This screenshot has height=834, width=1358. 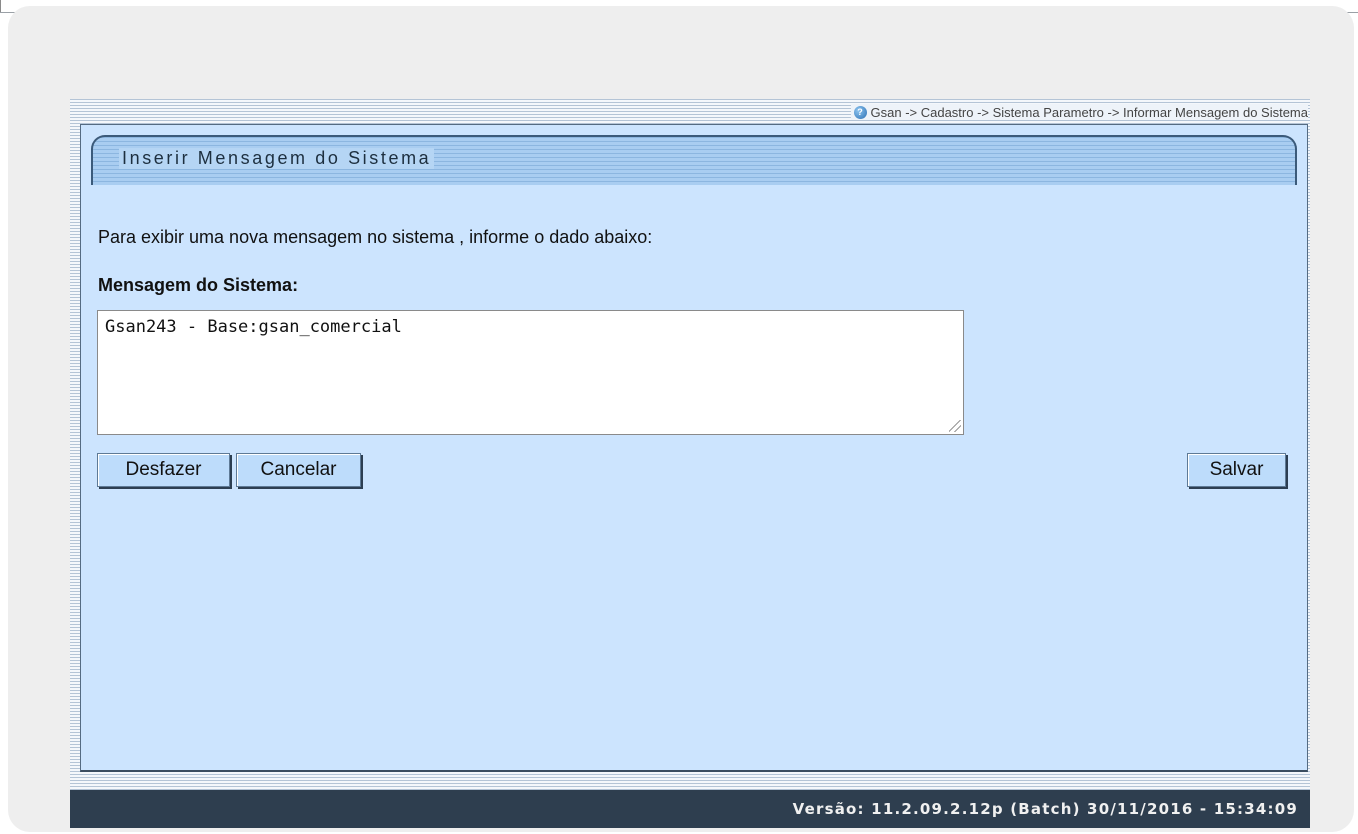 I want to click on resize-grip-icon, so click(x=955, y=426).